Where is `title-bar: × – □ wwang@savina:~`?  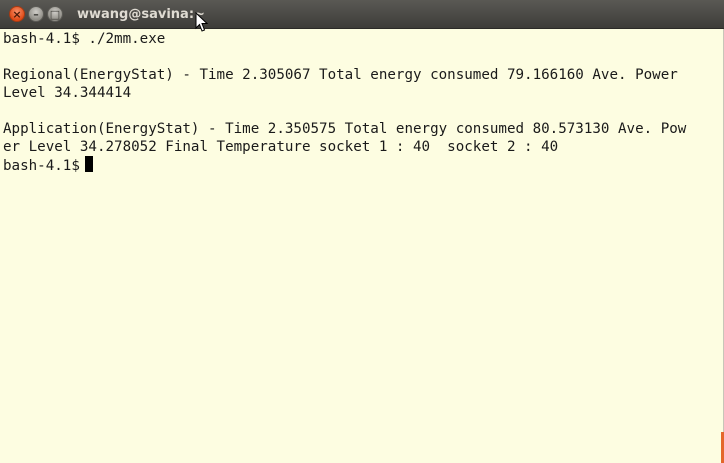
title-bar: × – □ wwang@savina:~ is located at coordinates (362, 16).